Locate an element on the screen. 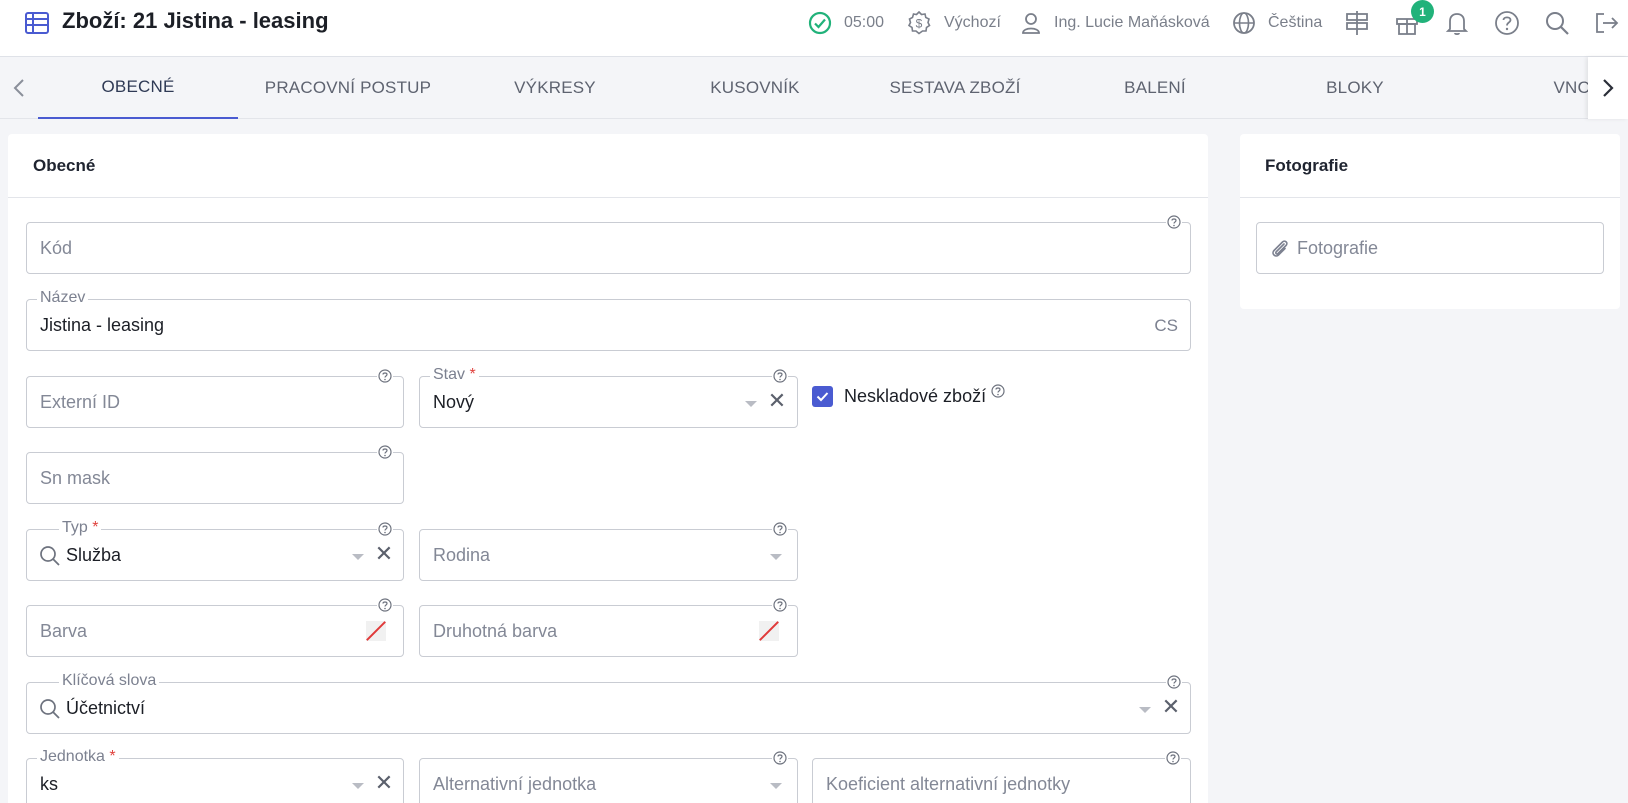  logout-button is located at coordinates (1606, 23).